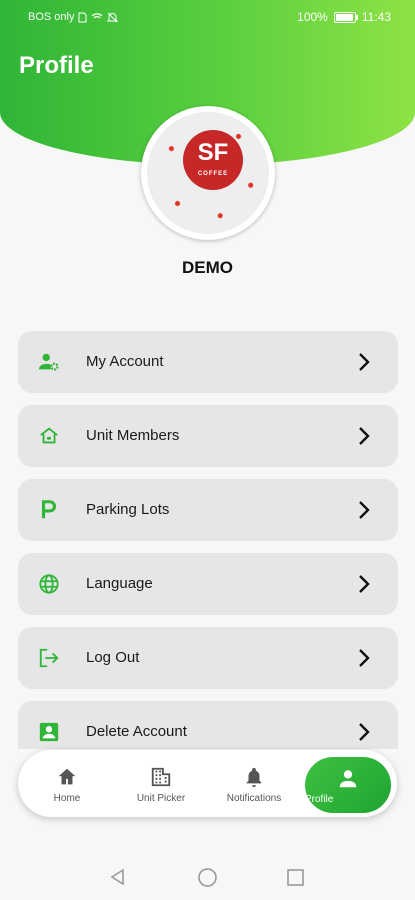  Describe the element at coordinates (208, 436) in the screenshot. I see `menu-item-unit-members: Unit Members` at that location.